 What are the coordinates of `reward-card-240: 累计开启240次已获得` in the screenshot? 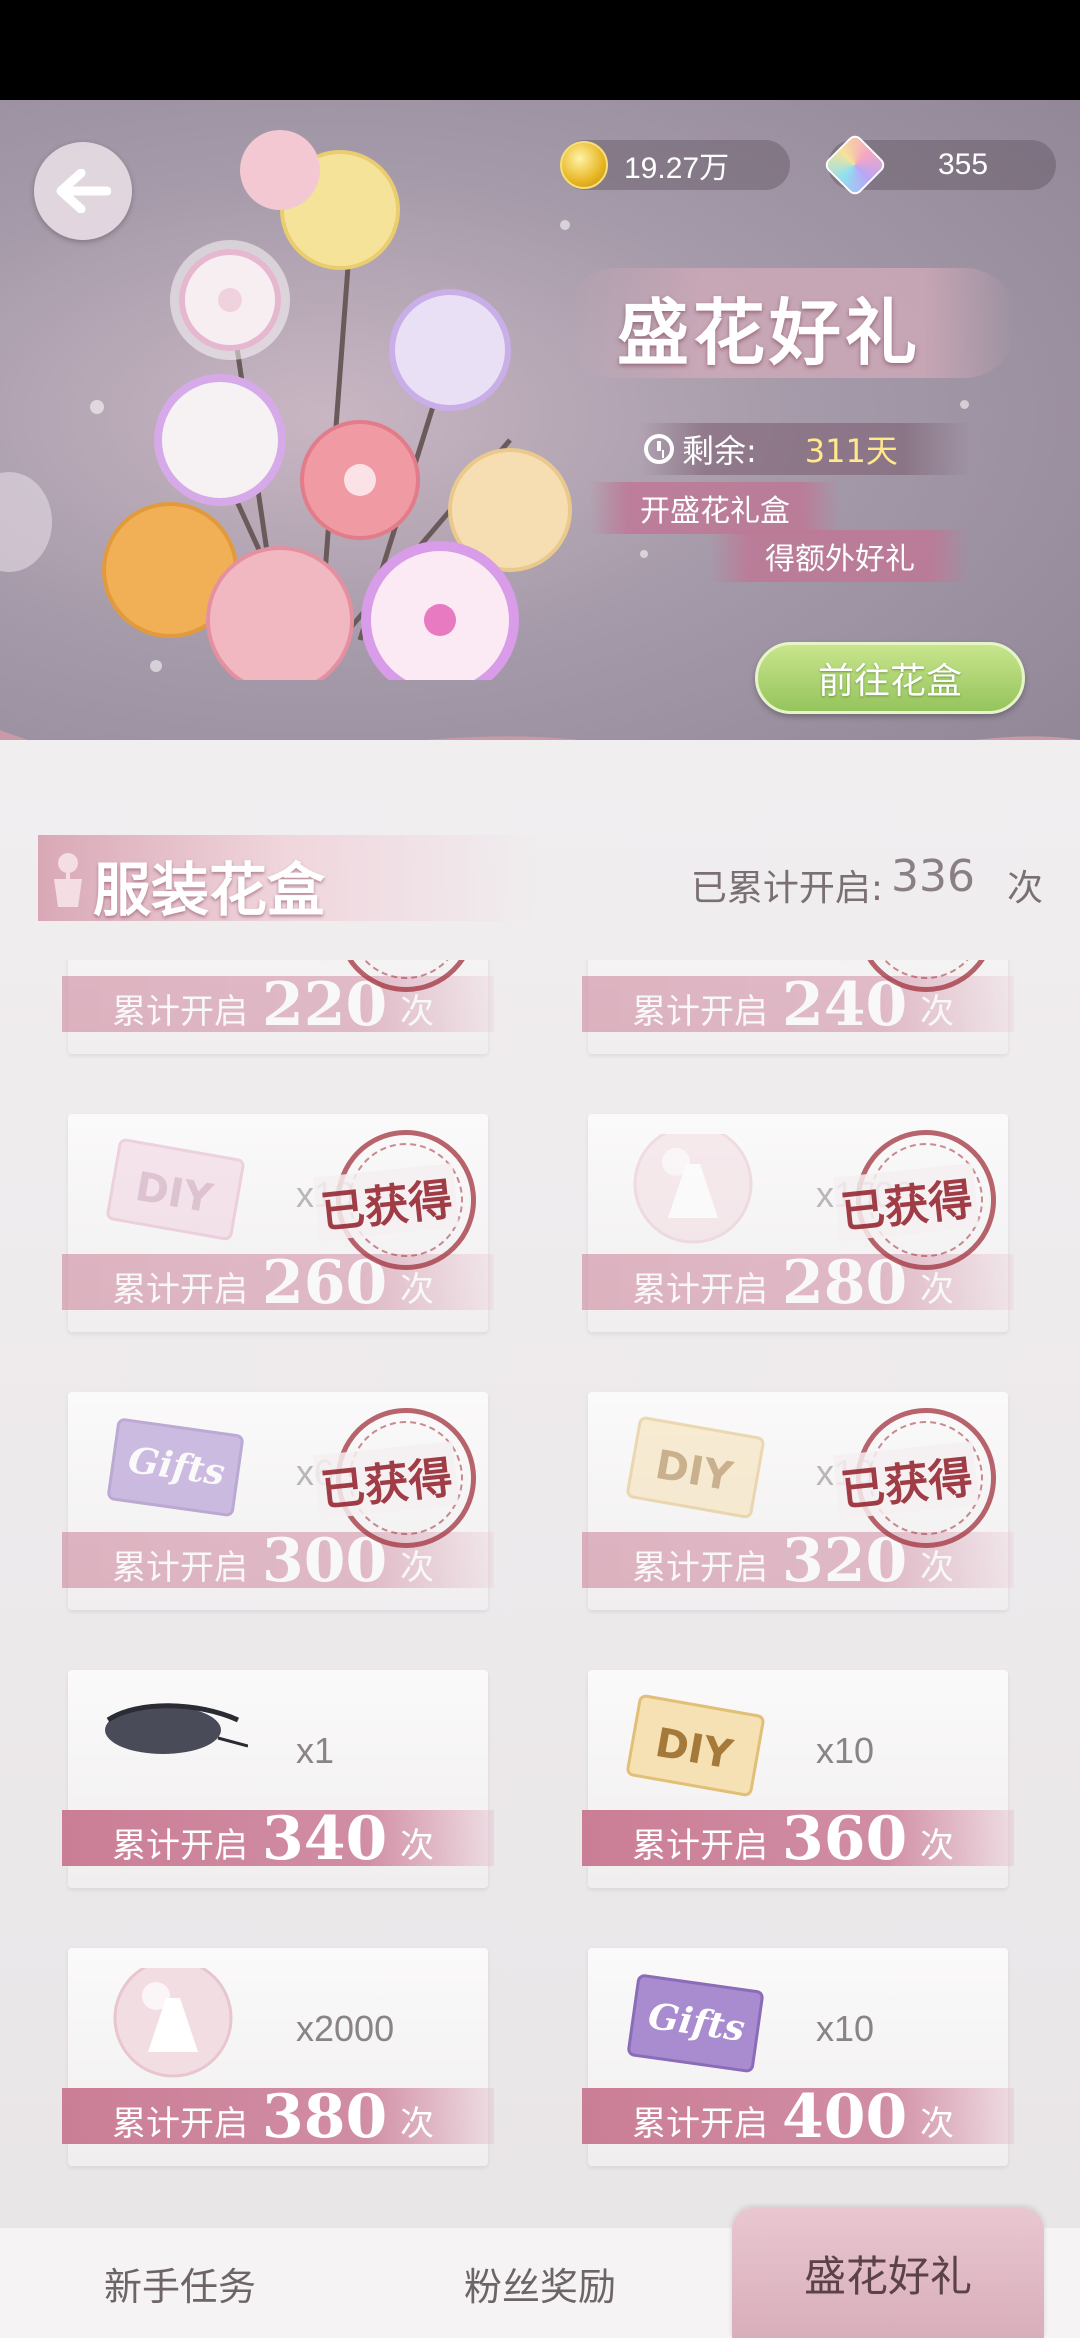 It's located at (798, 1007).